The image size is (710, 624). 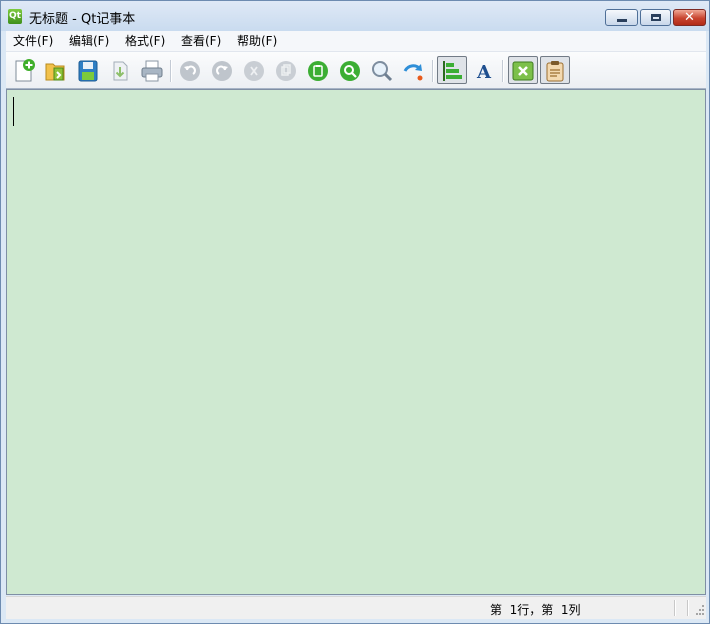 I want to click on align-toggle-icon, so click(x=452, y=71).